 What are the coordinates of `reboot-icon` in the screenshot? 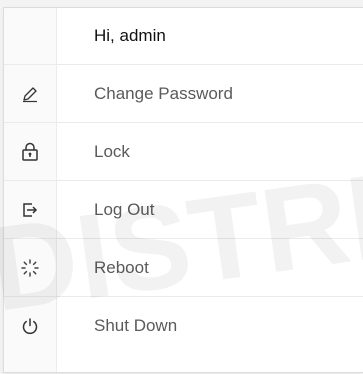 It's located at (30, 268).